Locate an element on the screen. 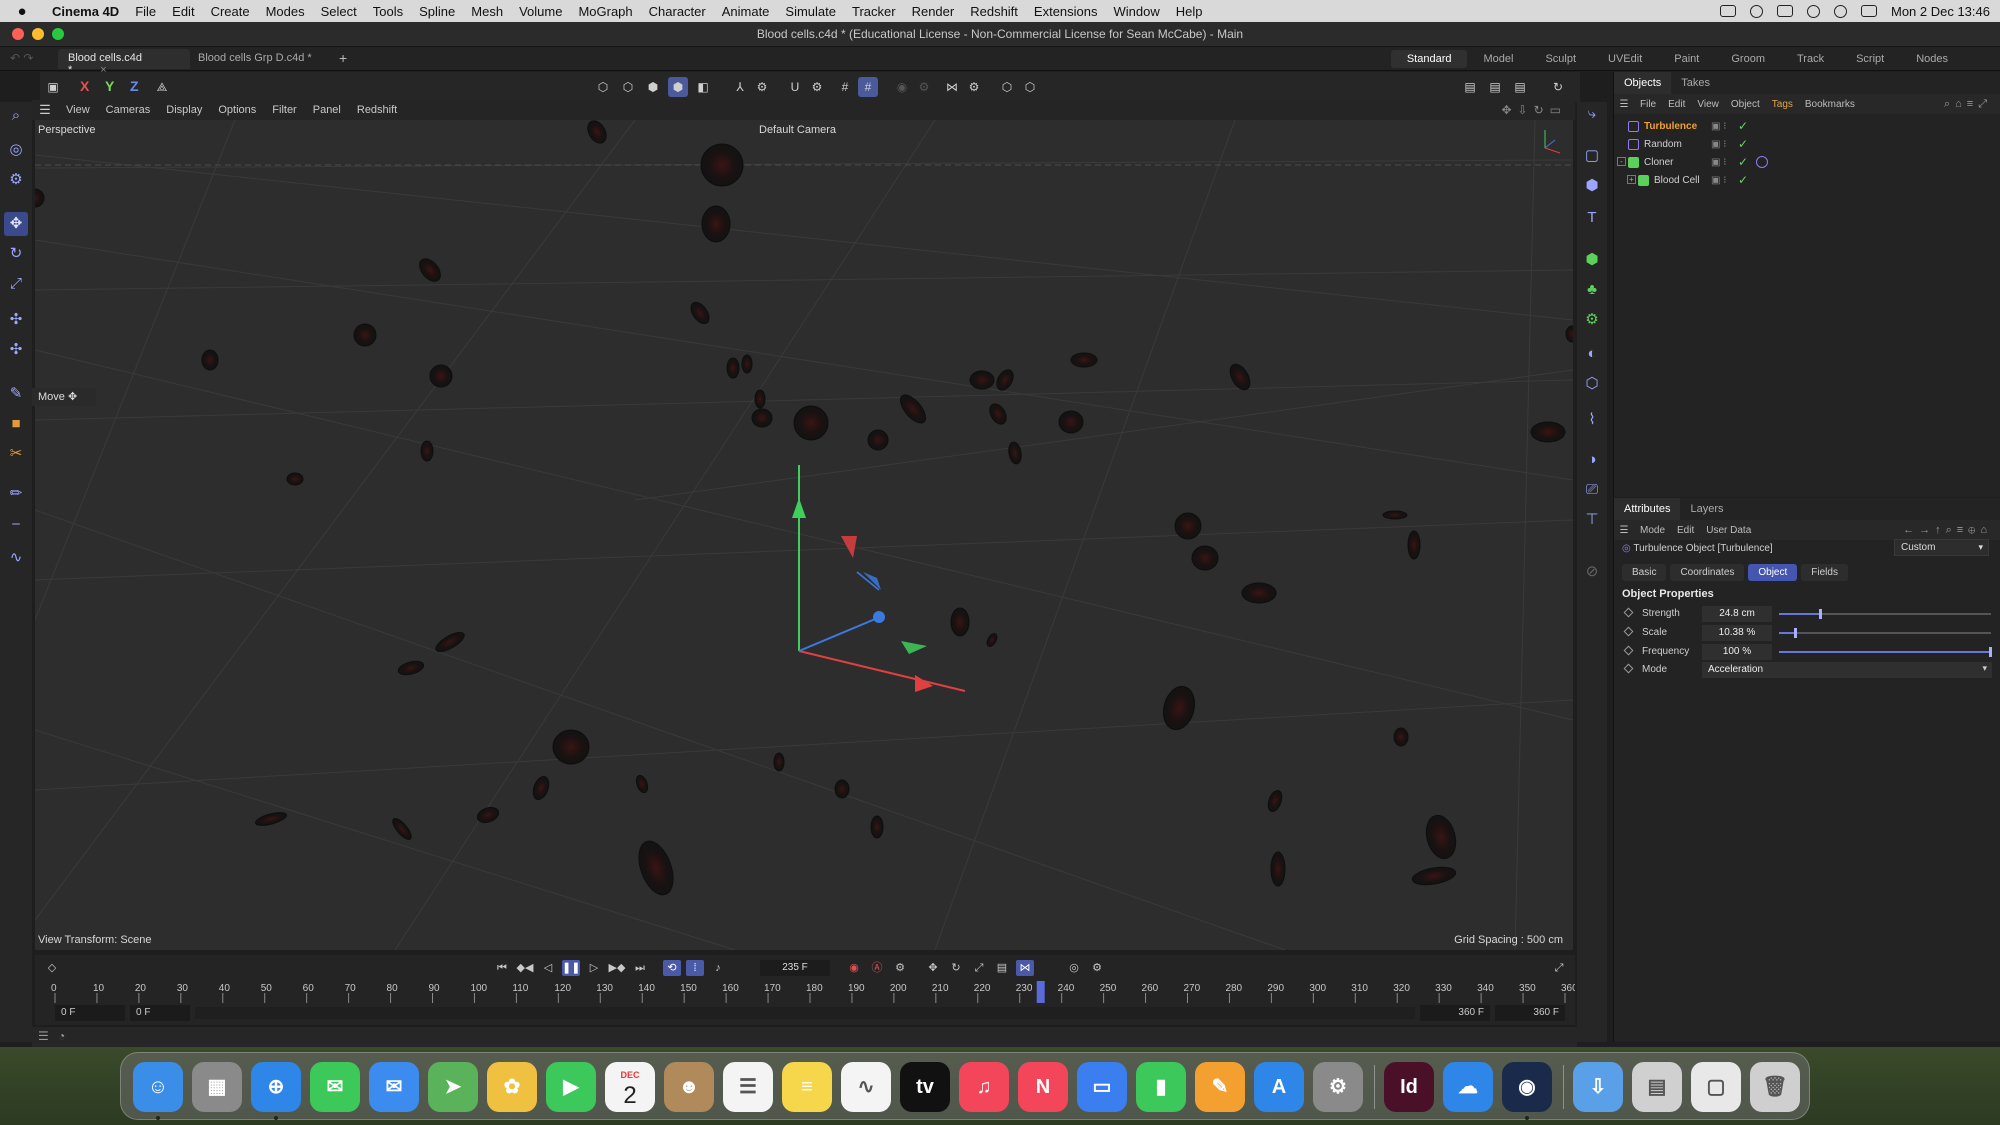  viewport-menu-view: View is located at coordinates (78, 110).